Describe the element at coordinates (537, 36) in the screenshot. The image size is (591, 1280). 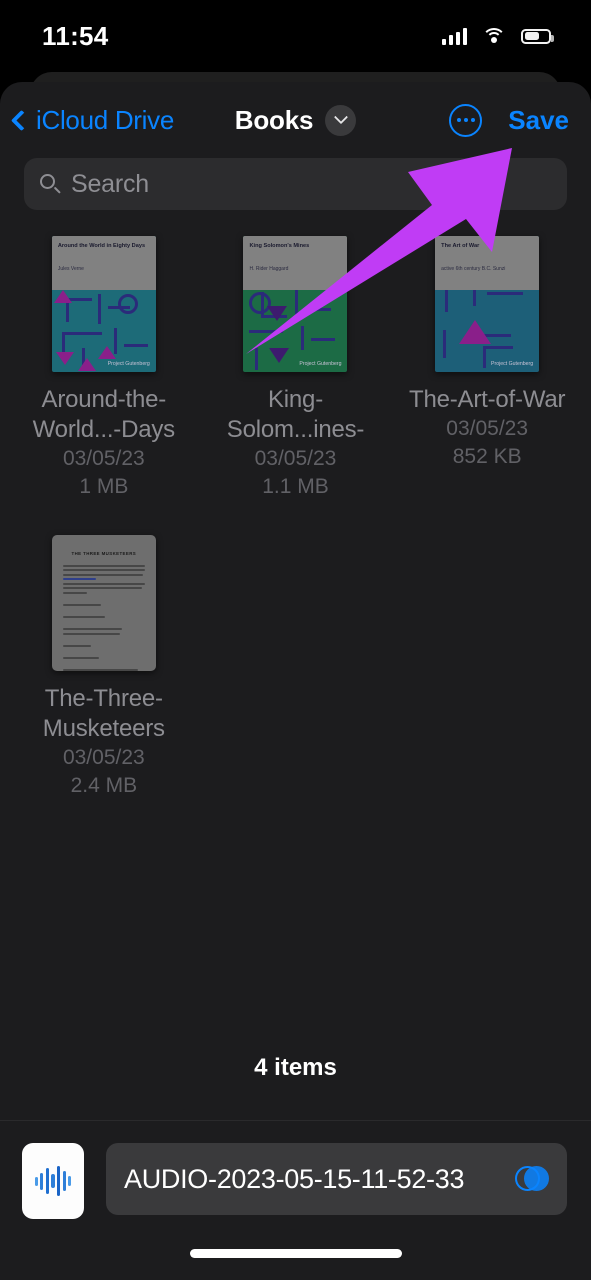
I see `battery-icon` at that location.